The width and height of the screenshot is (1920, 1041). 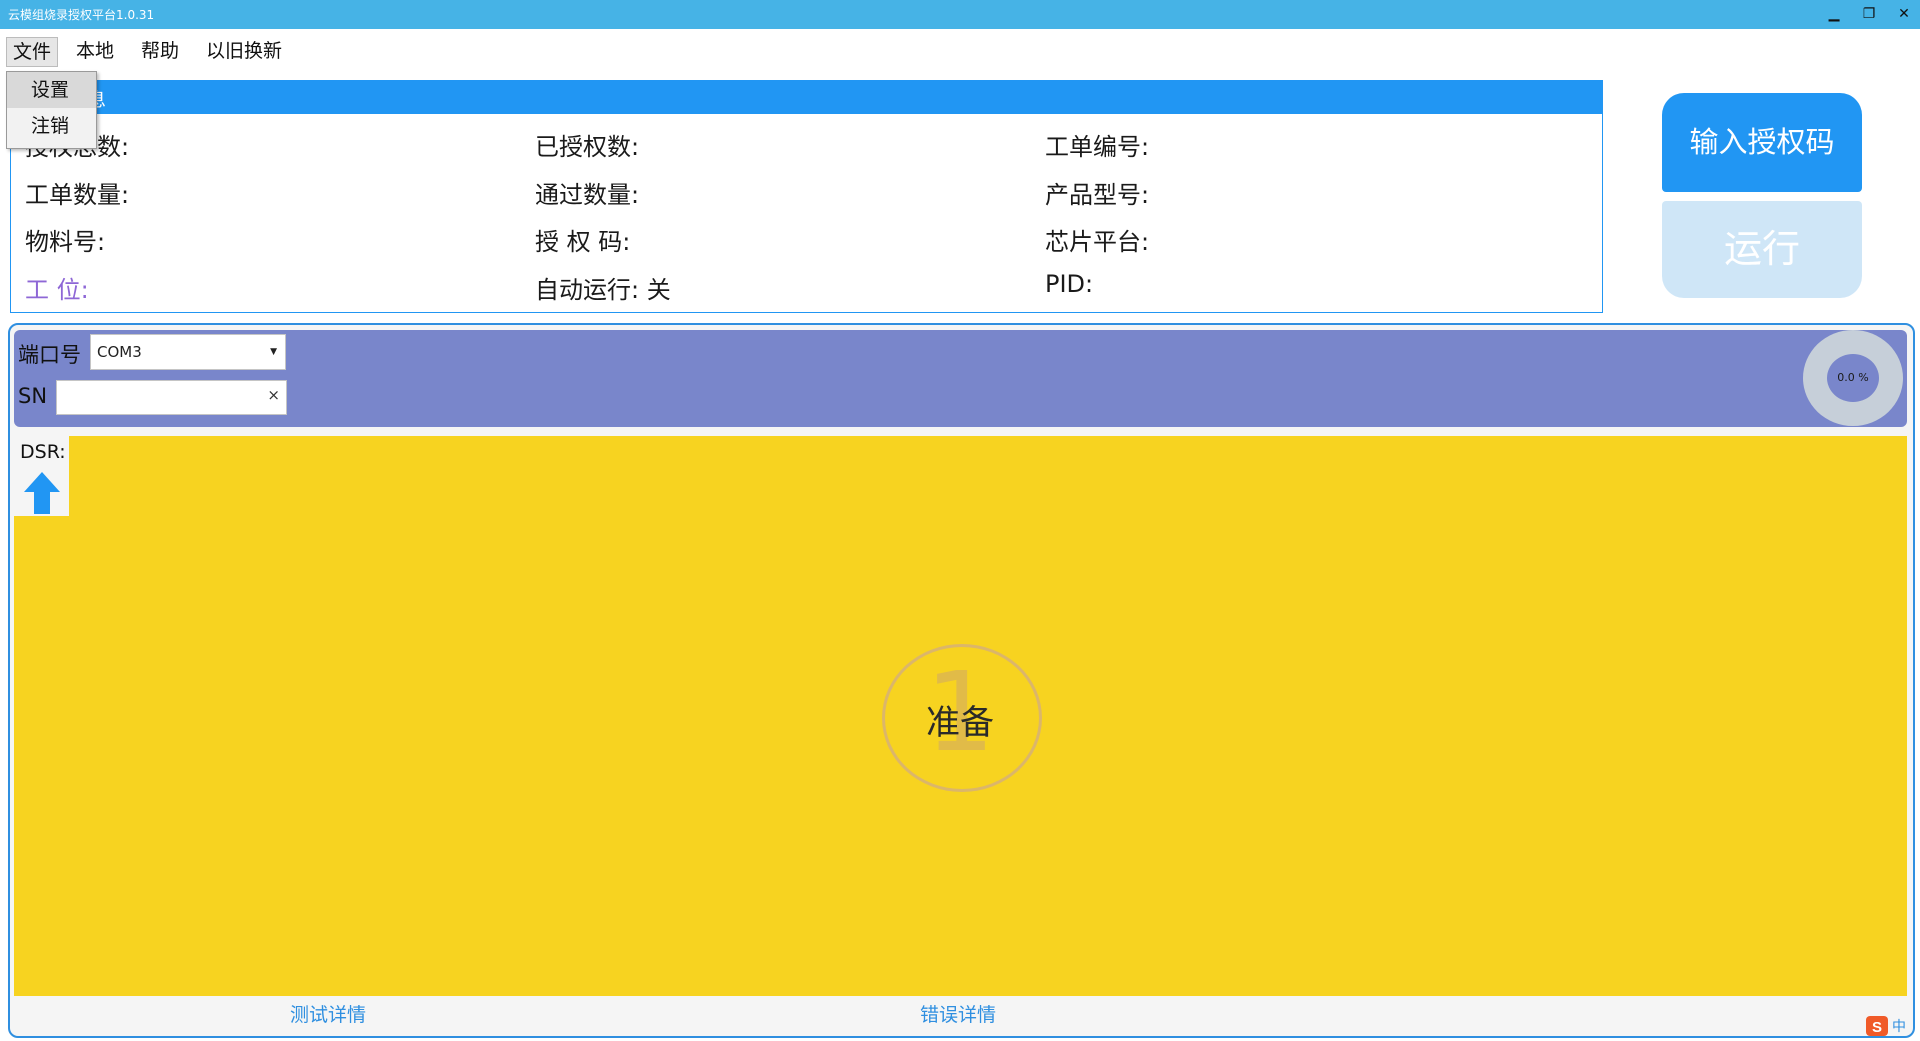 What do you see at coordinates (958, 1013) in the screenshot?
I see `tab-error-details: 错误详情` at bounding box center [958, 1013].